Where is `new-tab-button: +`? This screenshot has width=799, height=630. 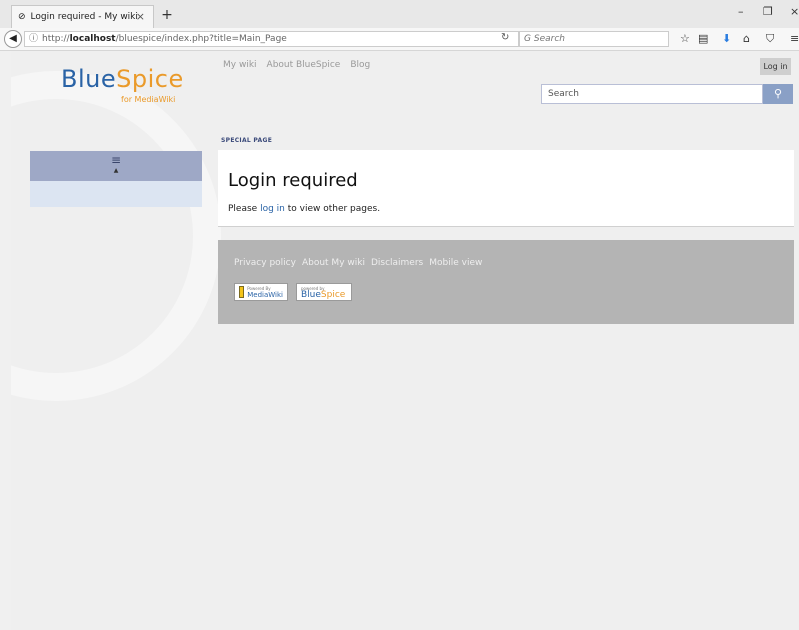 new-tab-button: + is located at coordinates (167, 15).